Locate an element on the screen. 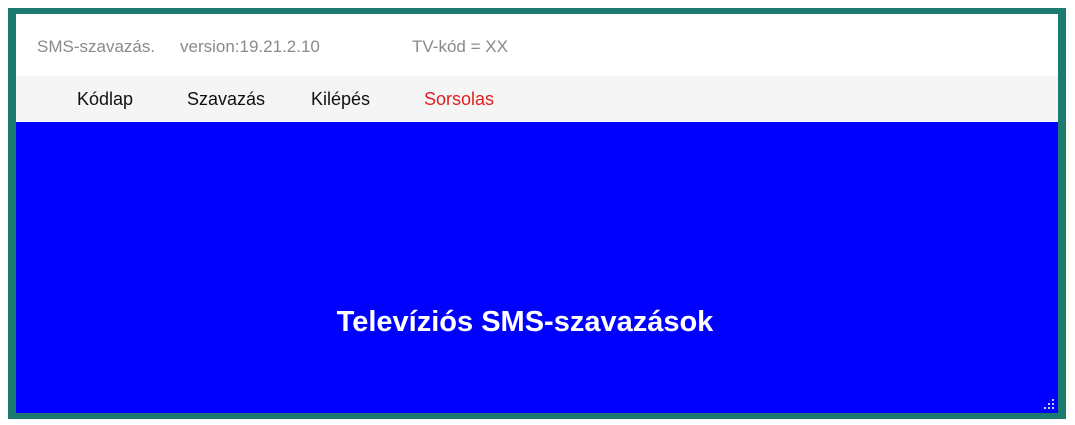  main-heading: Televíziós SMS-szavazások is located at coordinates (525, 322).